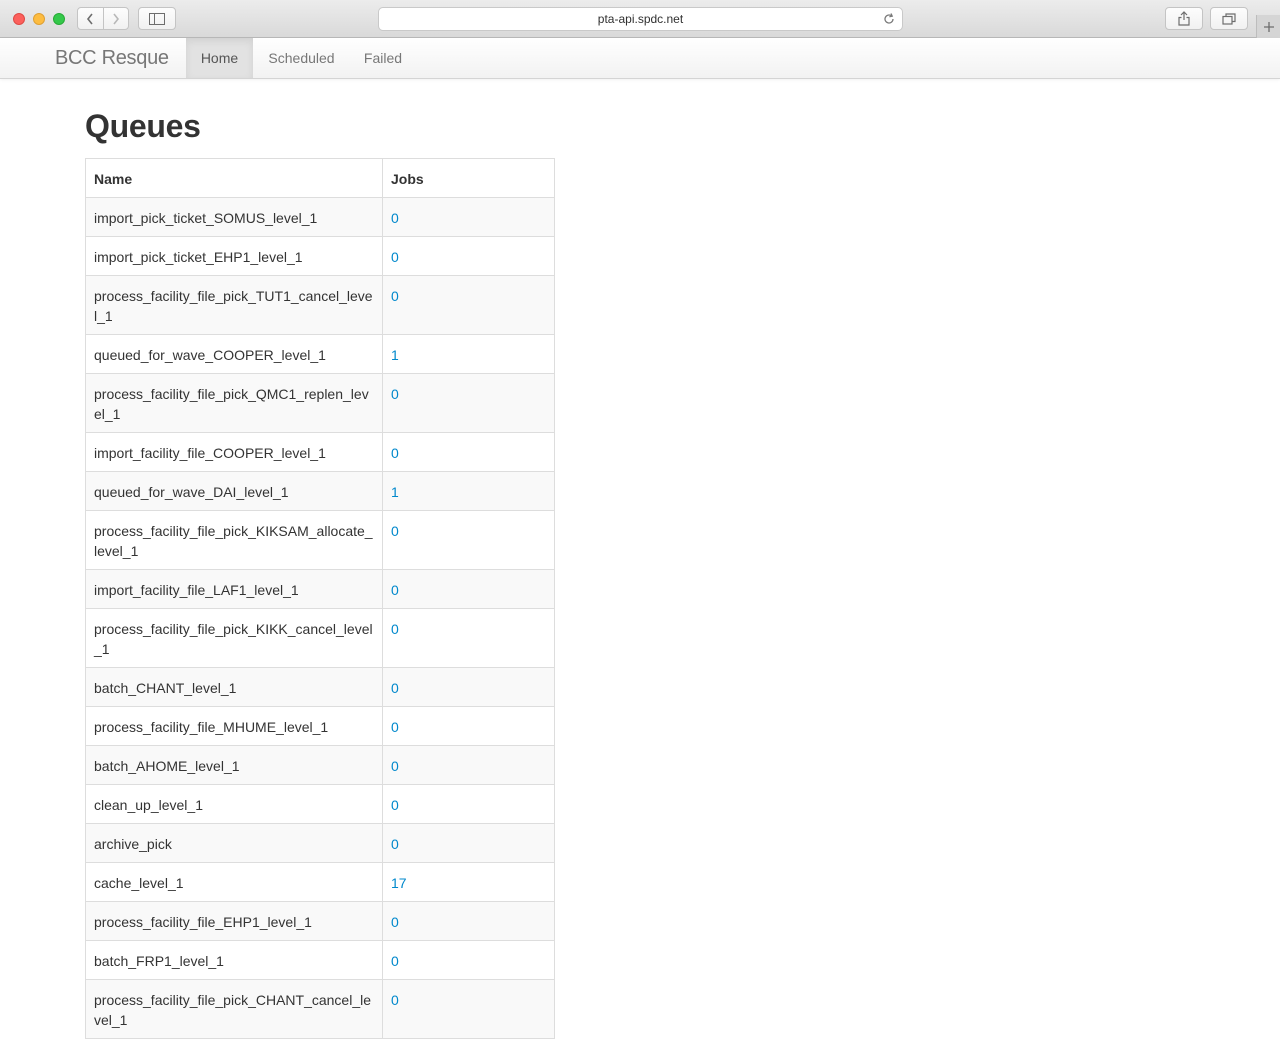 Image resolution: width=1280 pixels, height=1039 pixels. Describe the element at coordinates (468, 491) in the screenshot. I see `queue-jobs-cell: 1` at that location.